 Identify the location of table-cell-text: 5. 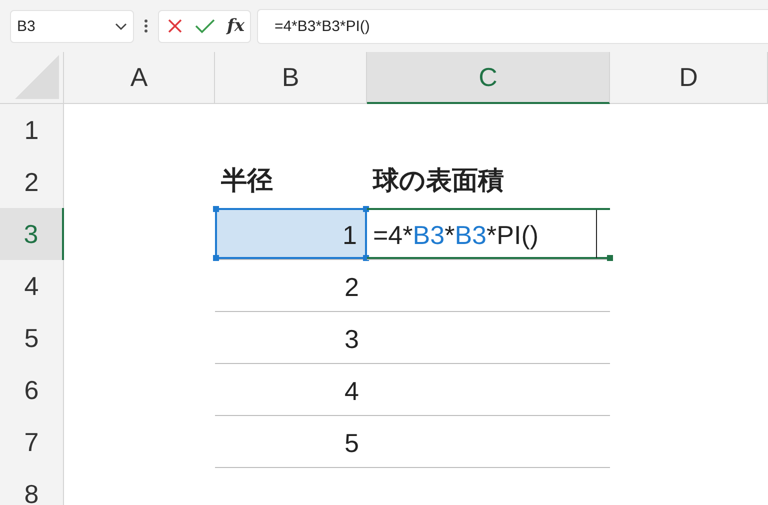
(352, 443).